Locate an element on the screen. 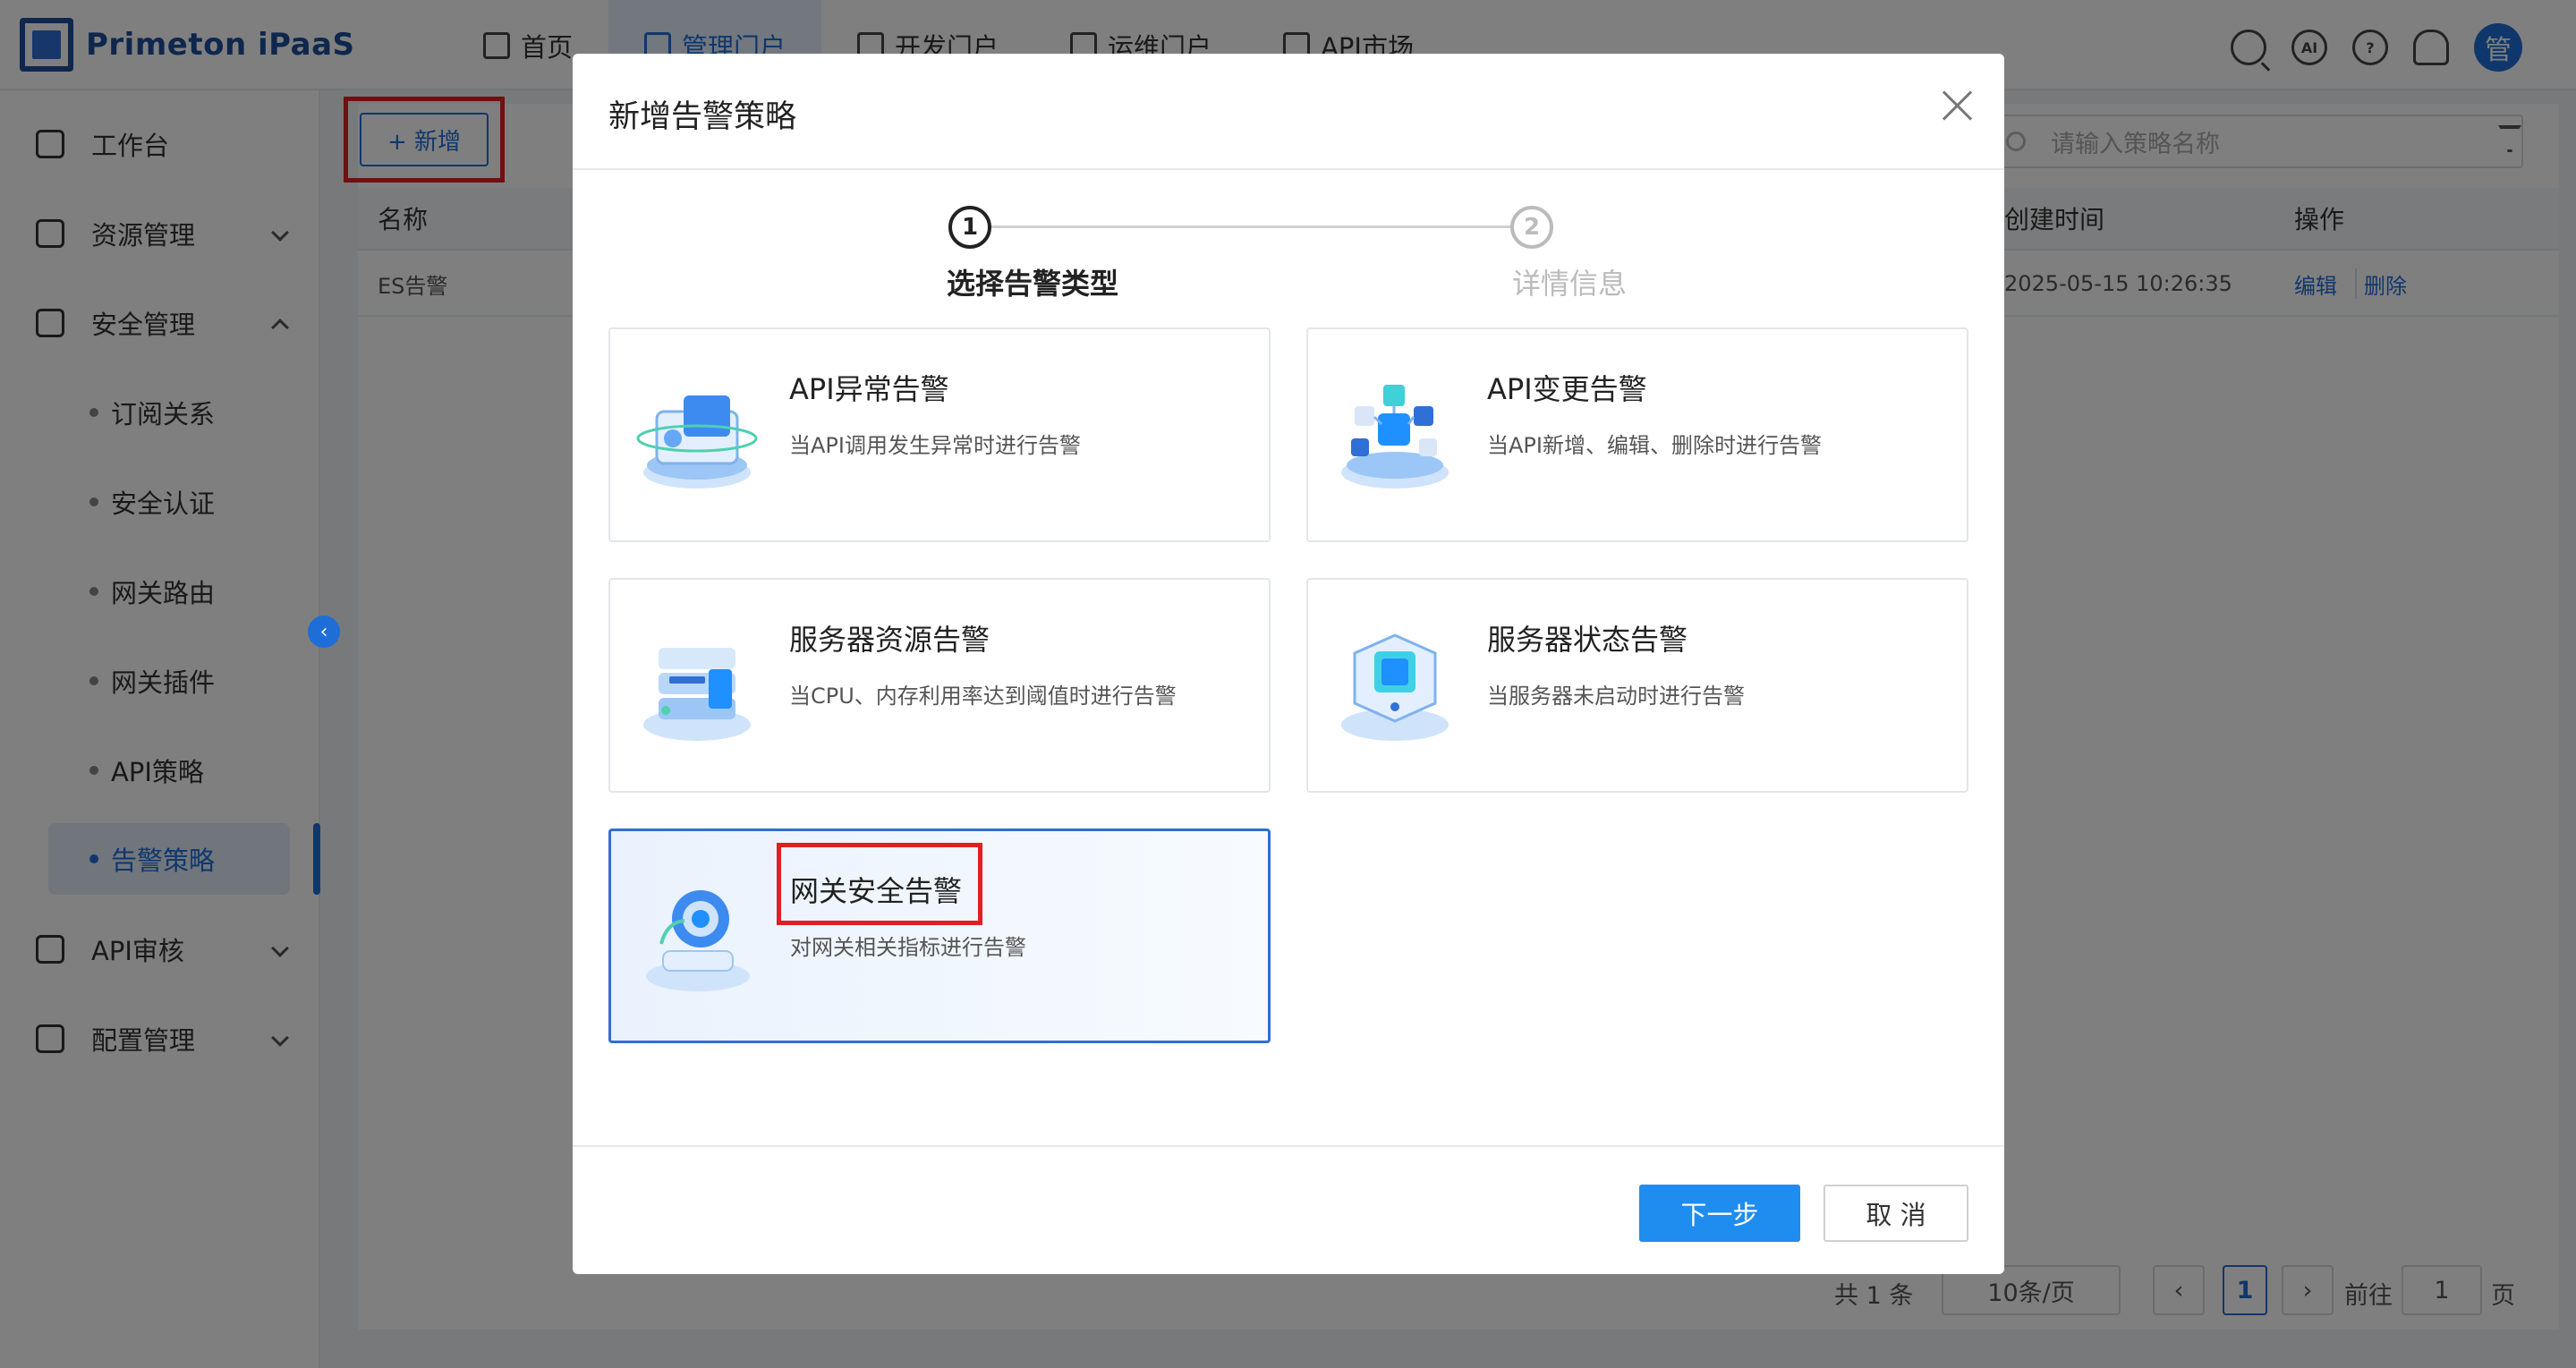 The image size is (2576, 1368). alert-type-card-server-resource: 服务器资源告警 当CPU、内存利用率达到阈值时进行告警 is located at coordinates (939, 685).